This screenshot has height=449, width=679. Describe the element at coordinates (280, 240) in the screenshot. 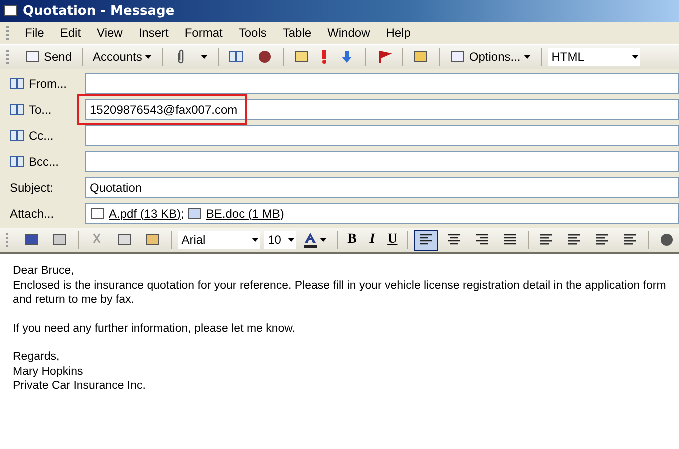

I see `font-size-dropdown: 10` at that location.